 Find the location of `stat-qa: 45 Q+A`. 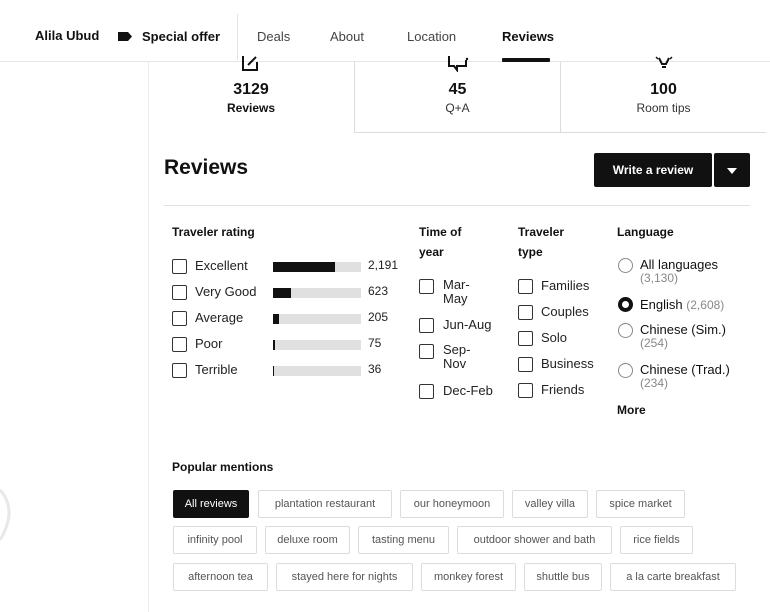

stat-qa: 45 Q+A is located at coordinates (457, 94).